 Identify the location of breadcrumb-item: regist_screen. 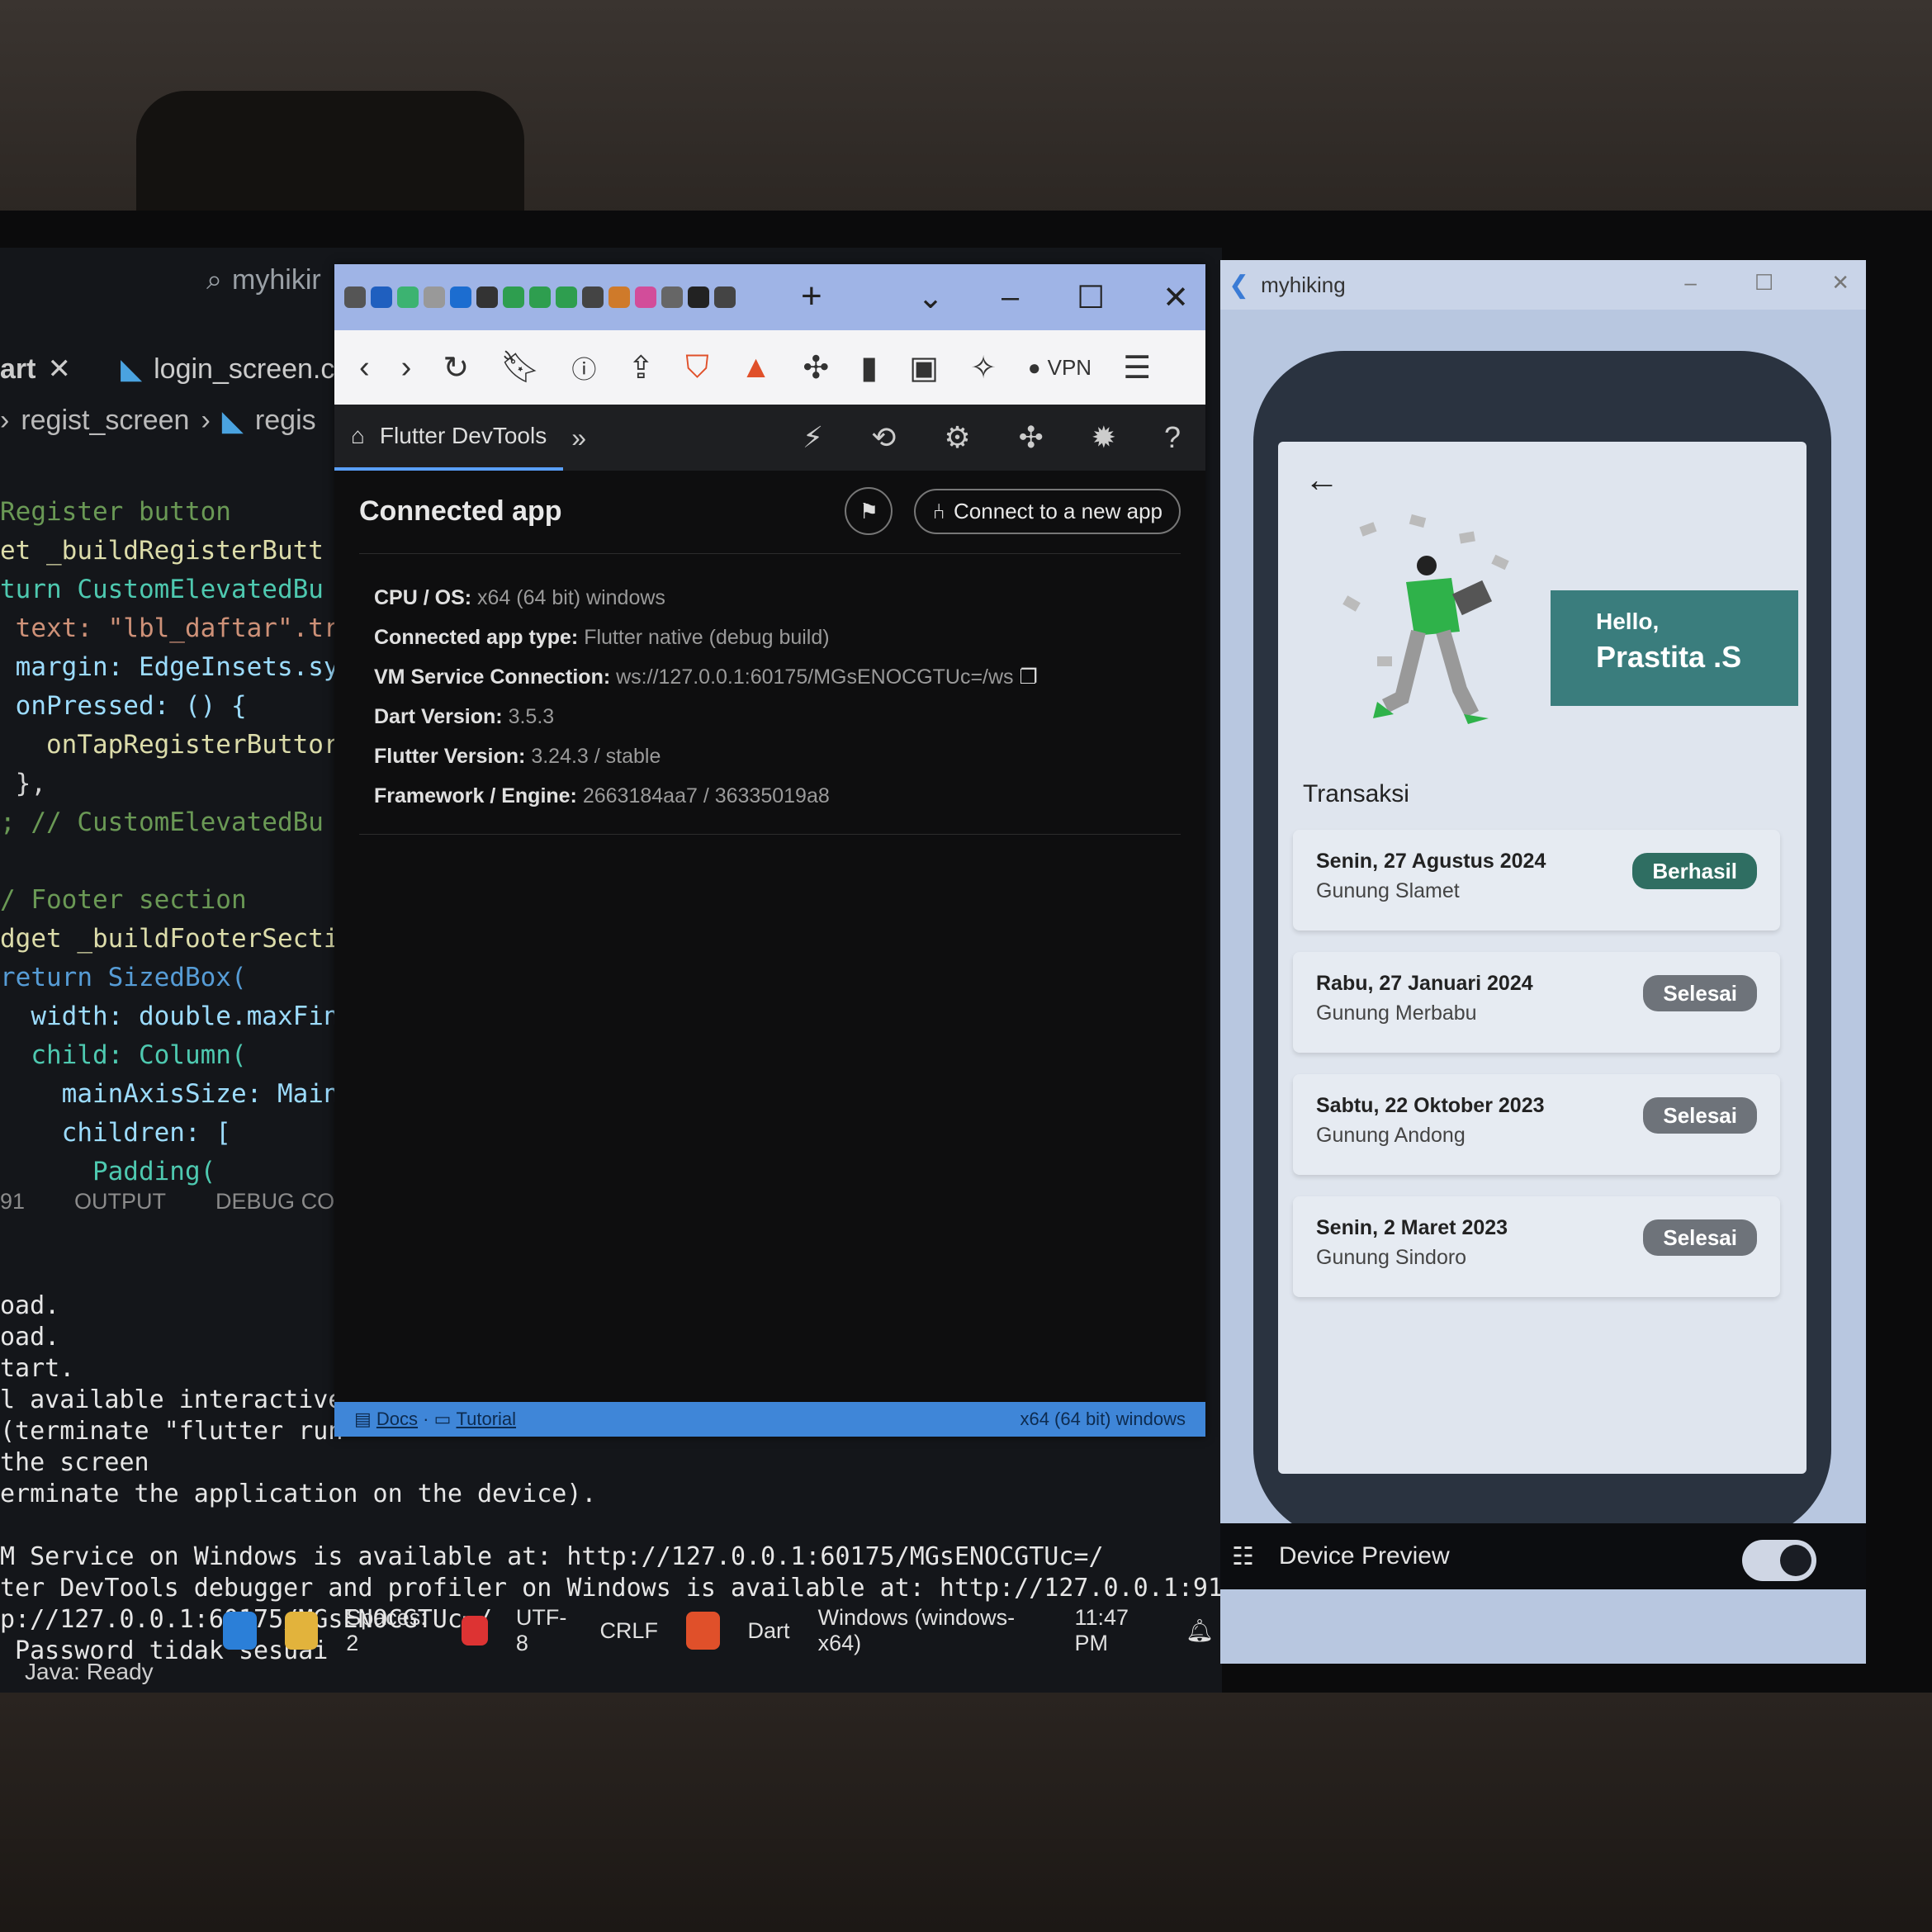
(105, 421).